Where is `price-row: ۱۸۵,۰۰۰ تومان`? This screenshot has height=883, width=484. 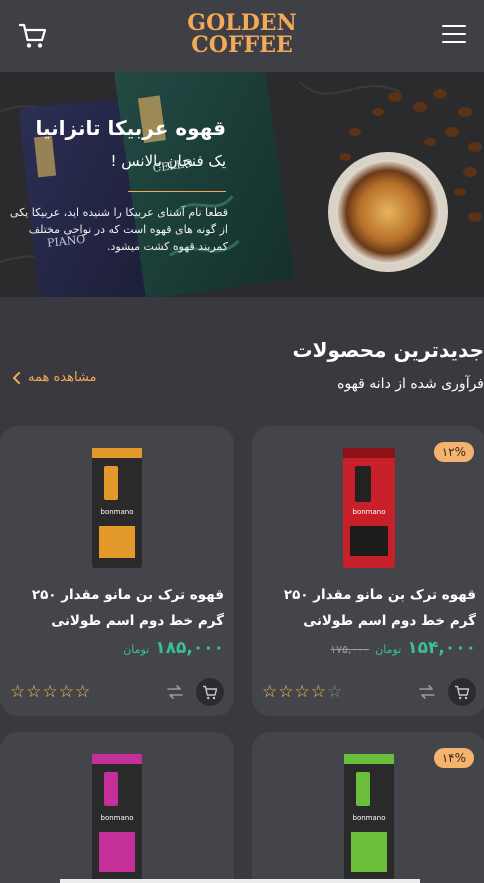 price-row: ۱۸۵,۰۰۰ تومان is located at coordinates (173, 648).